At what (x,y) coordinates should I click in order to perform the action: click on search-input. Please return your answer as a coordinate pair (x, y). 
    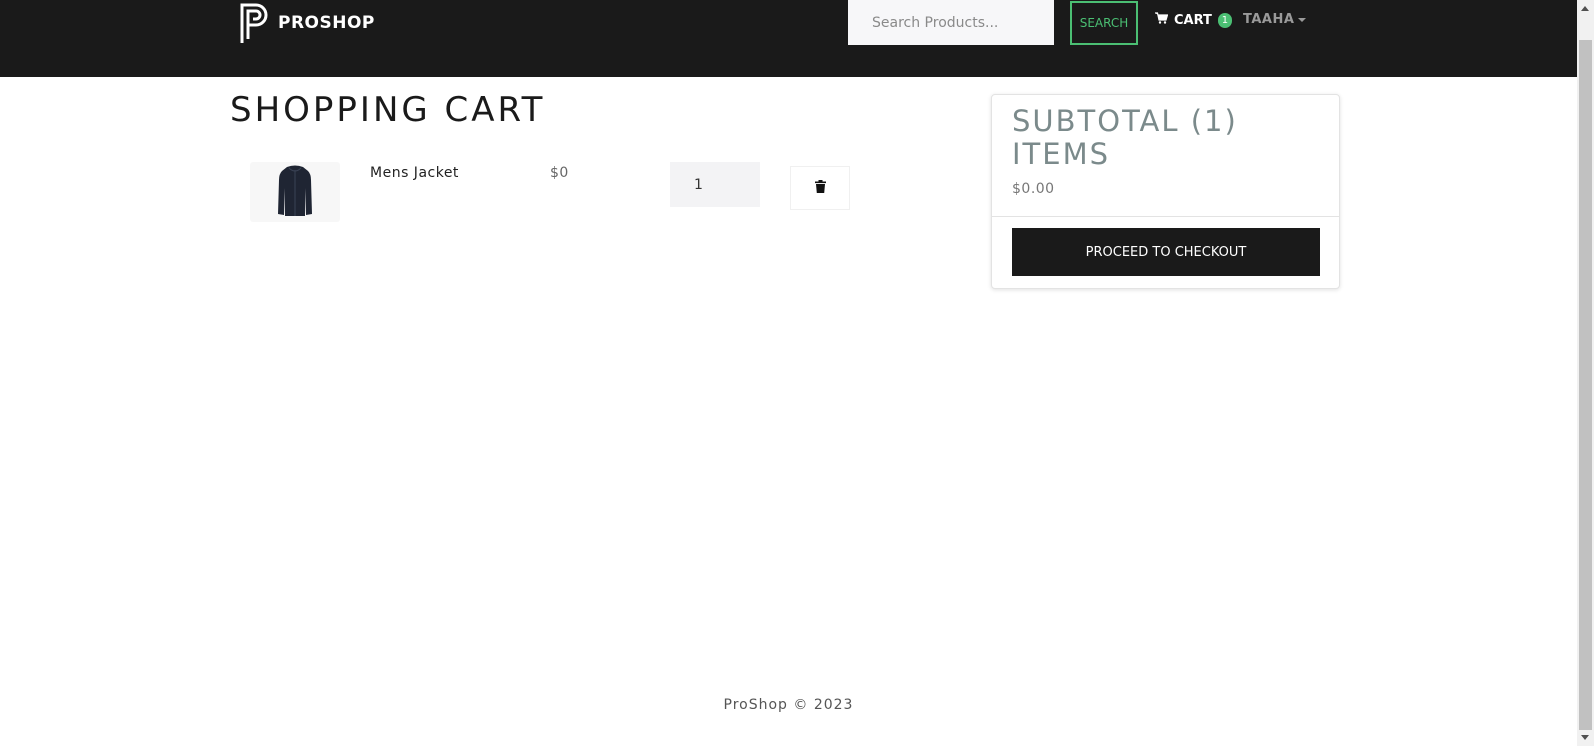
    Looking at the image, I should click on (951, 22).